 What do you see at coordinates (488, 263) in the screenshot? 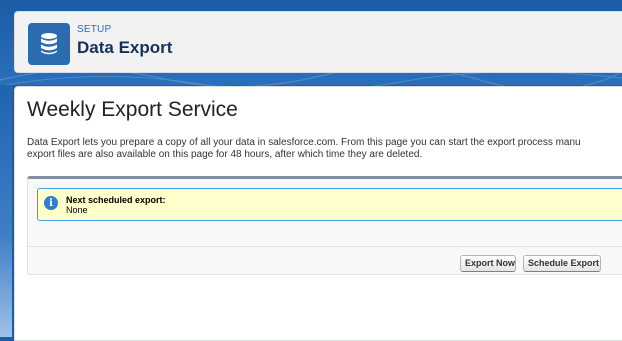
I see `export-now-button: Export Now` at bounding box center [488, 263].